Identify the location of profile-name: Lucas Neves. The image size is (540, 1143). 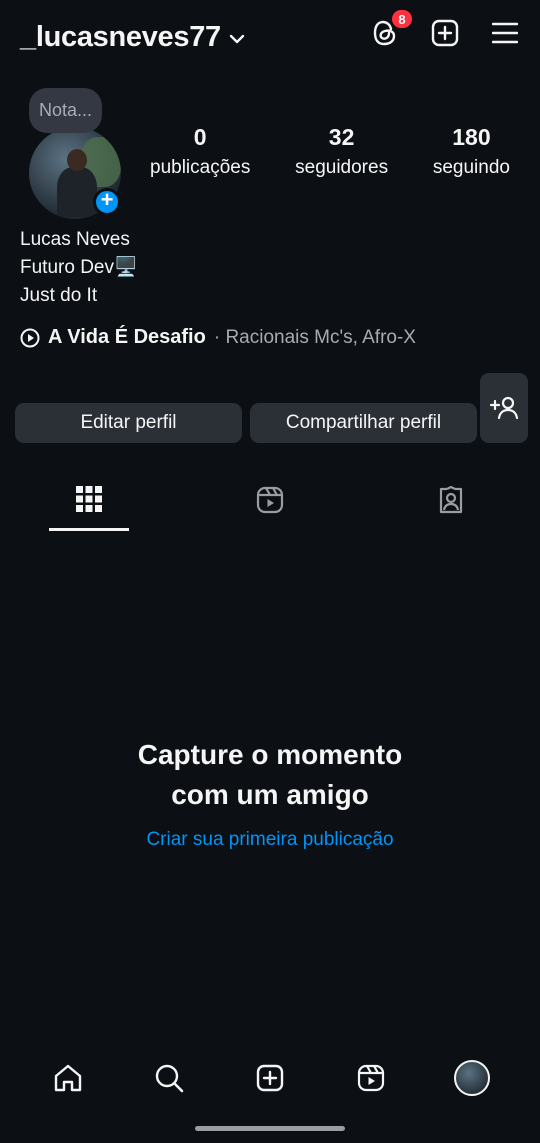
(75, 239).